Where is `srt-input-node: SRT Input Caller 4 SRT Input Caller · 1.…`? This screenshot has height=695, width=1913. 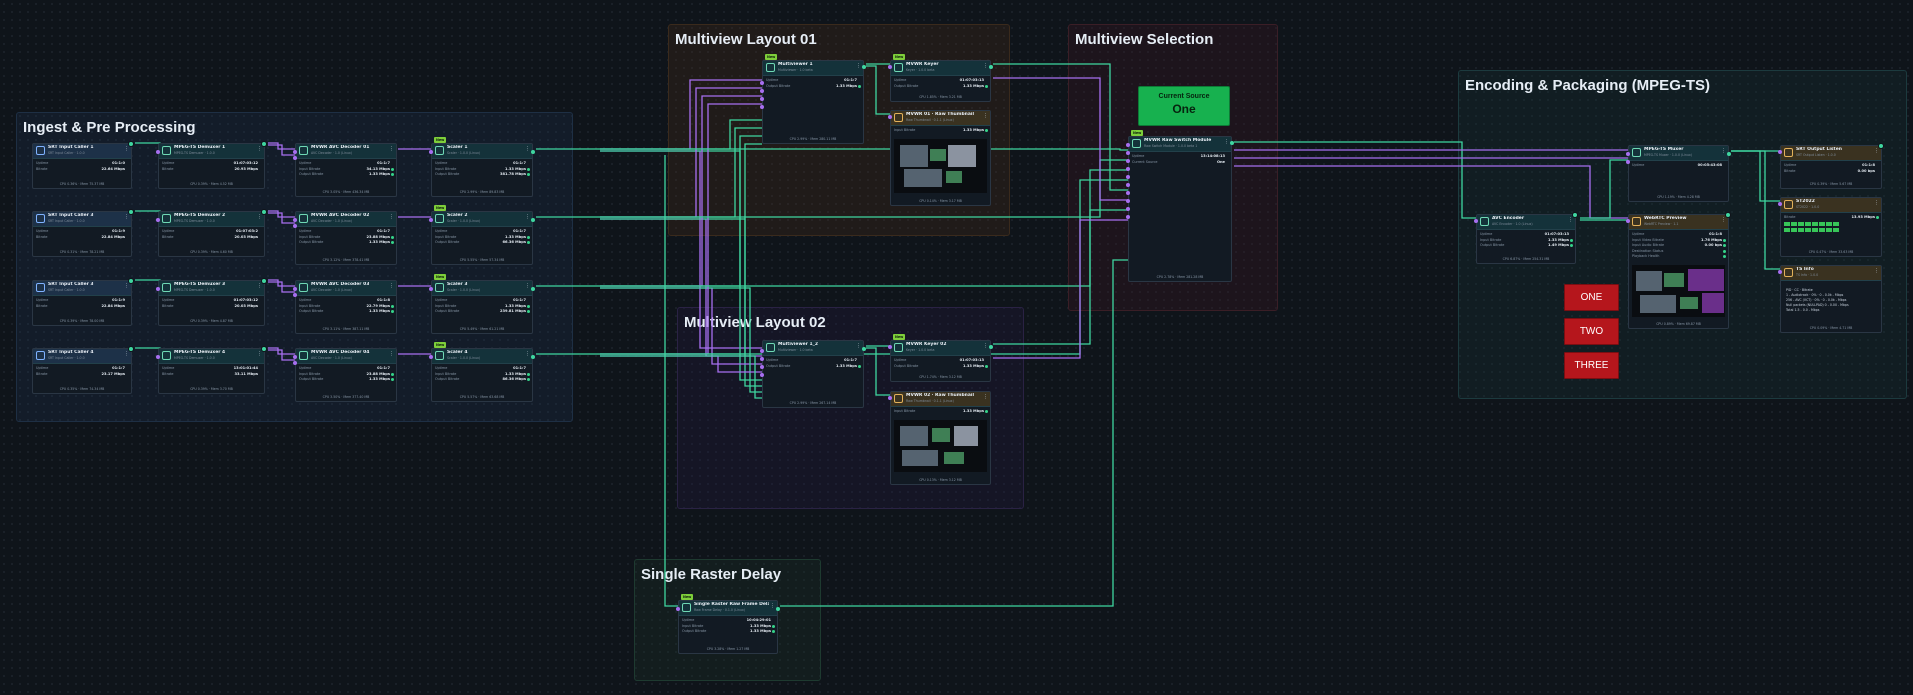
srt-input-node: SRT Input Caller 4 SRT Input Caller · 1.… is located at coordinates (83, 370).